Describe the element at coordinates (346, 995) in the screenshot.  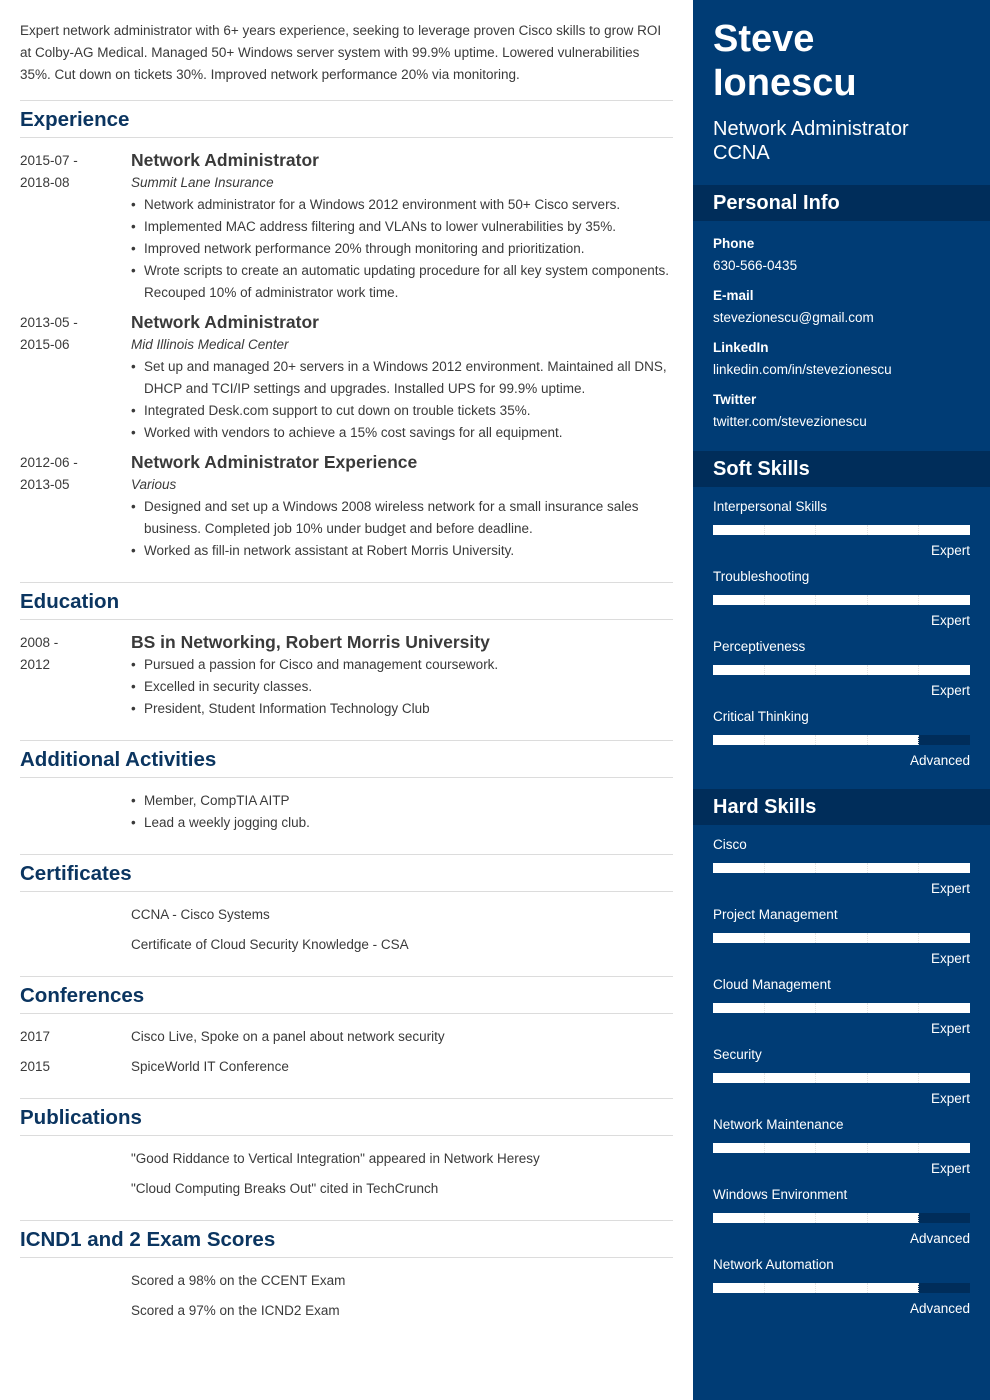
I see `section-title: Conferences` at that location.